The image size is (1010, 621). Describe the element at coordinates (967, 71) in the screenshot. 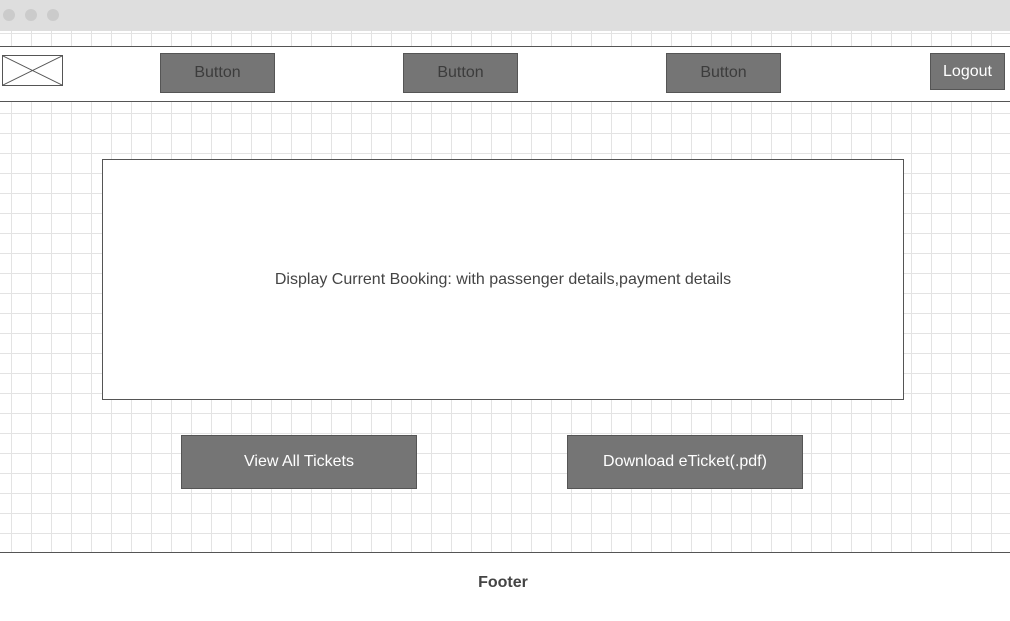

I see `logout-button: Logout` at that location.